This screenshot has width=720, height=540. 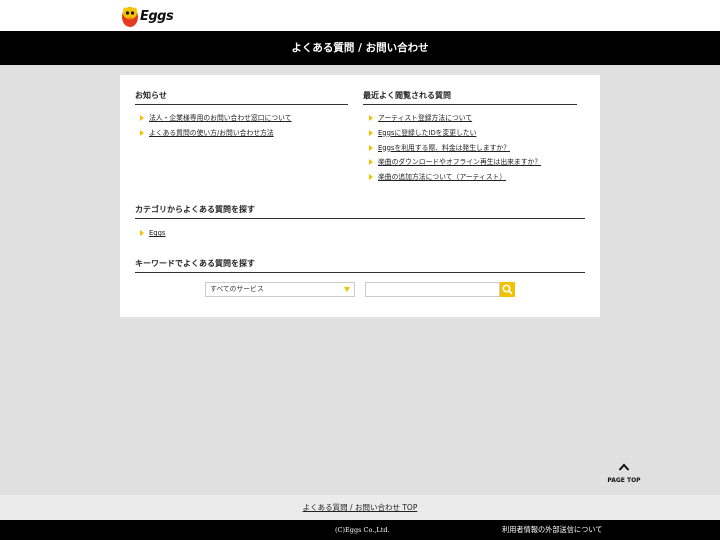 I want to click on popular-section-title: 最近よく閲覧される質問, so click(x=470, y=97).